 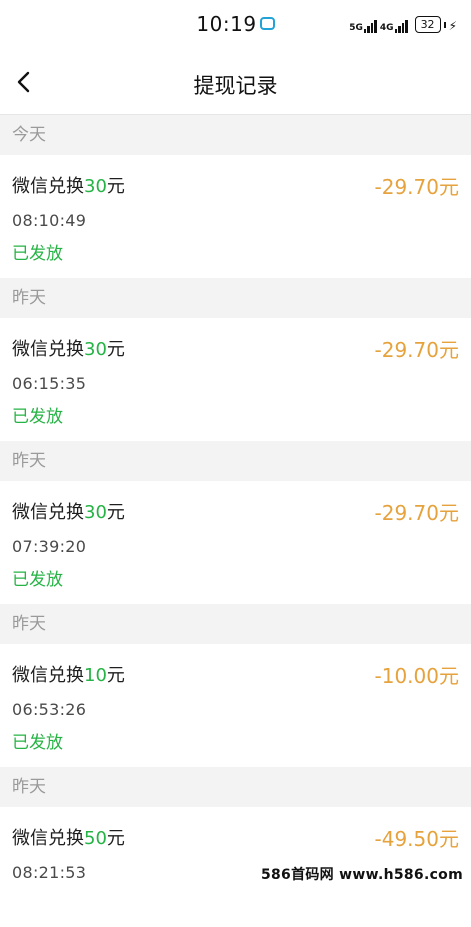 I want to click on battery-icon: 32, so click(x=427, y=24).